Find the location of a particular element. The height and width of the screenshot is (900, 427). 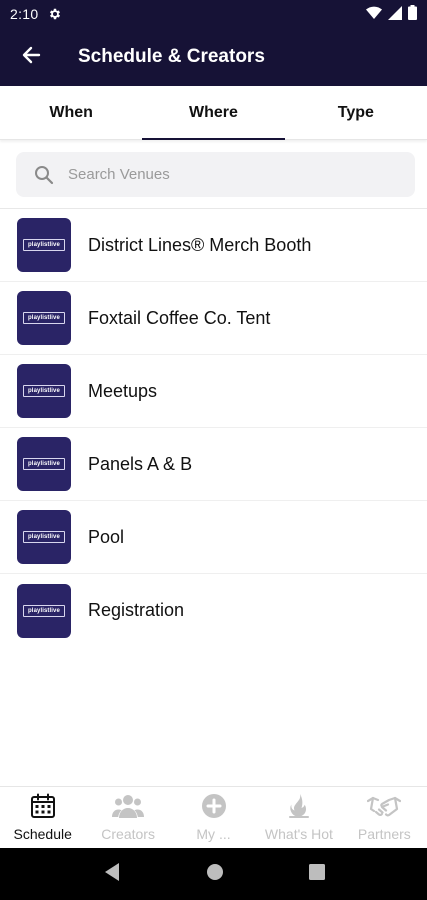

flame-icon is located at coordinates (299, 807).